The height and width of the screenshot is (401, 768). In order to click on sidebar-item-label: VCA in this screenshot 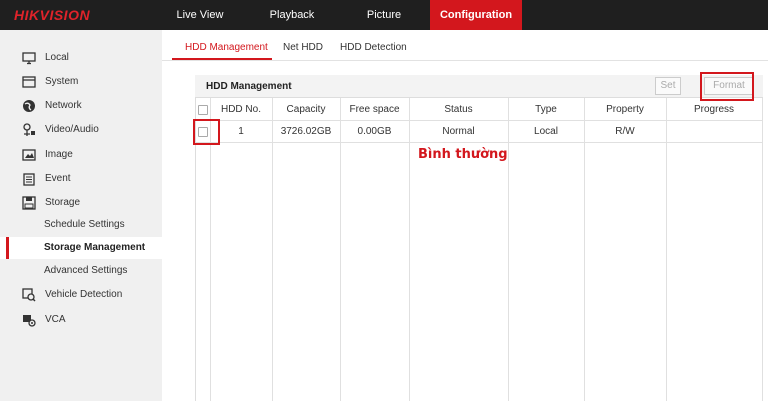, I will do `click(55, 319)`.